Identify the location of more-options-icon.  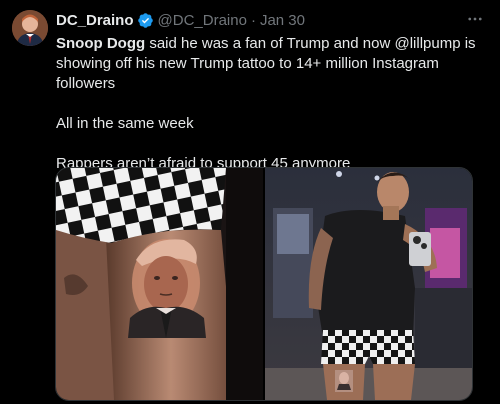
(475, 19).